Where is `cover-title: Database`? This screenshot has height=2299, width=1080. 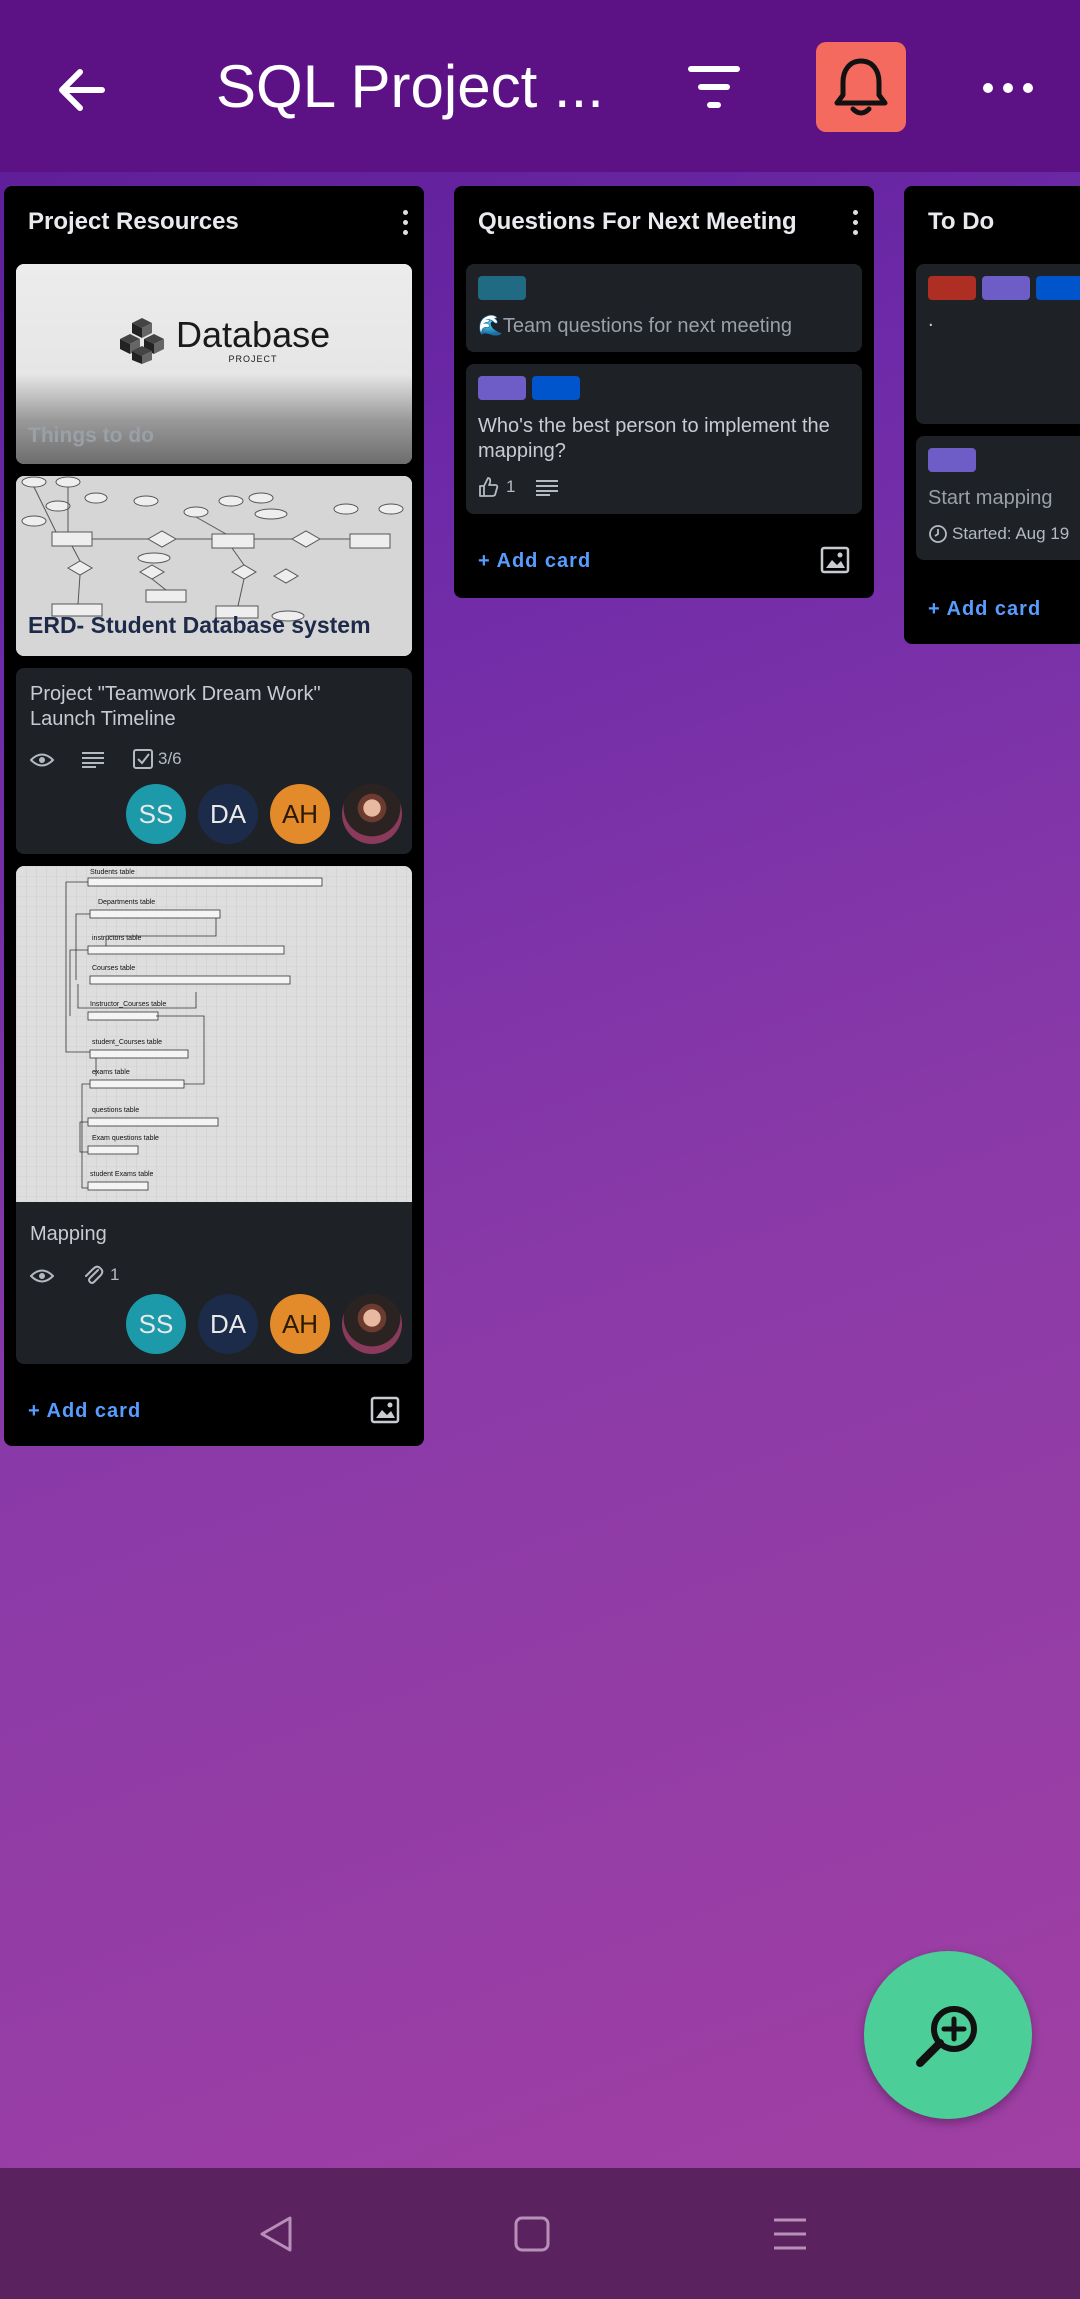
cover-title: Database is located at coordinates (253, 334).